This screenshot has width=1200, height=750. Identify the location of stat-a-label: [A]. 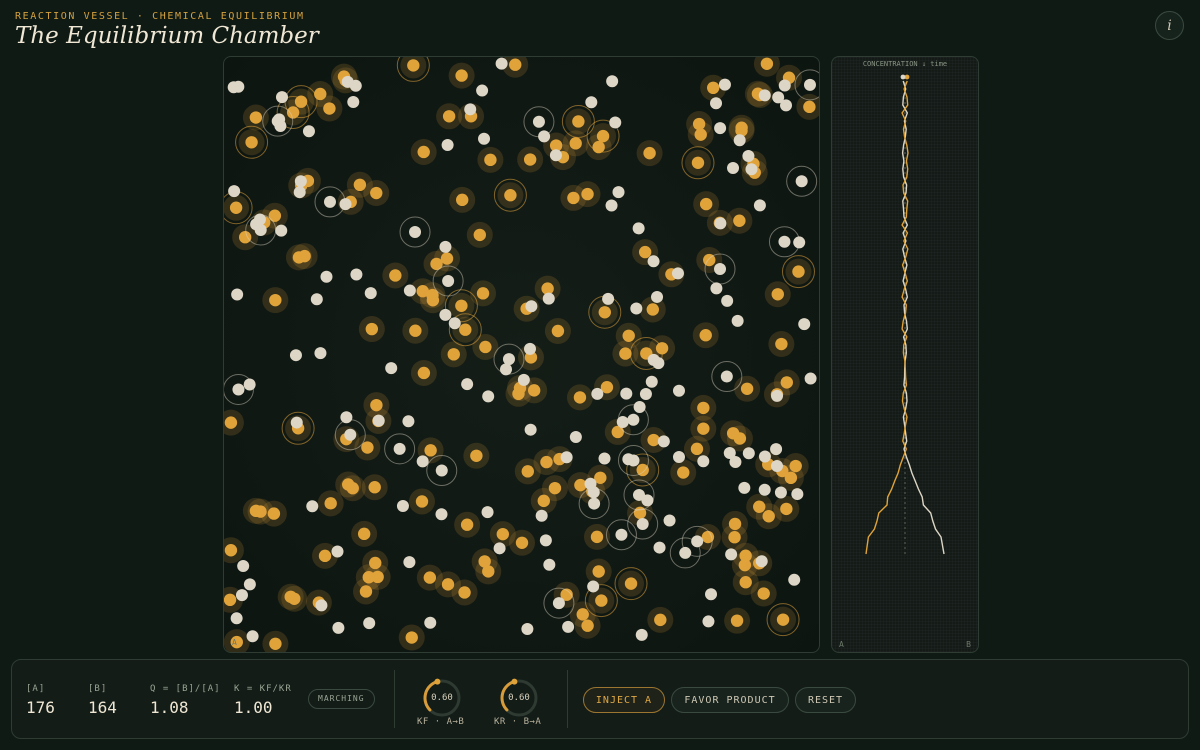
(36, 689).